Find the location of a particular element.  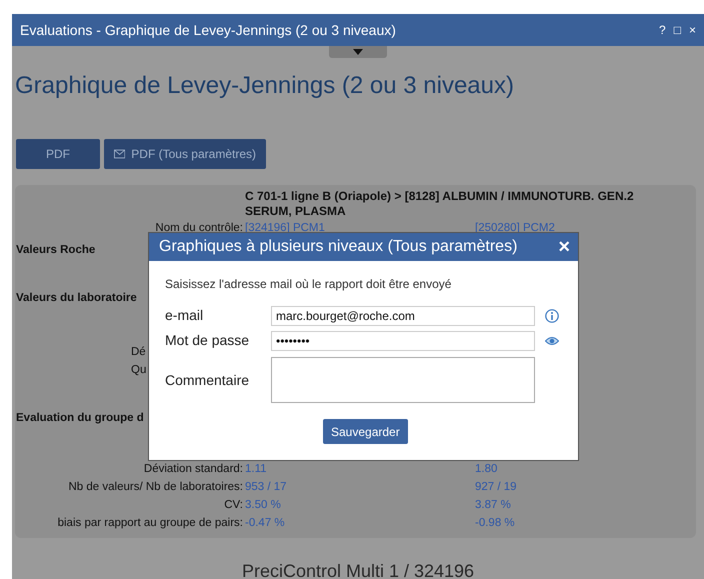

field-label: Dé is located at coordinates (138, 352).